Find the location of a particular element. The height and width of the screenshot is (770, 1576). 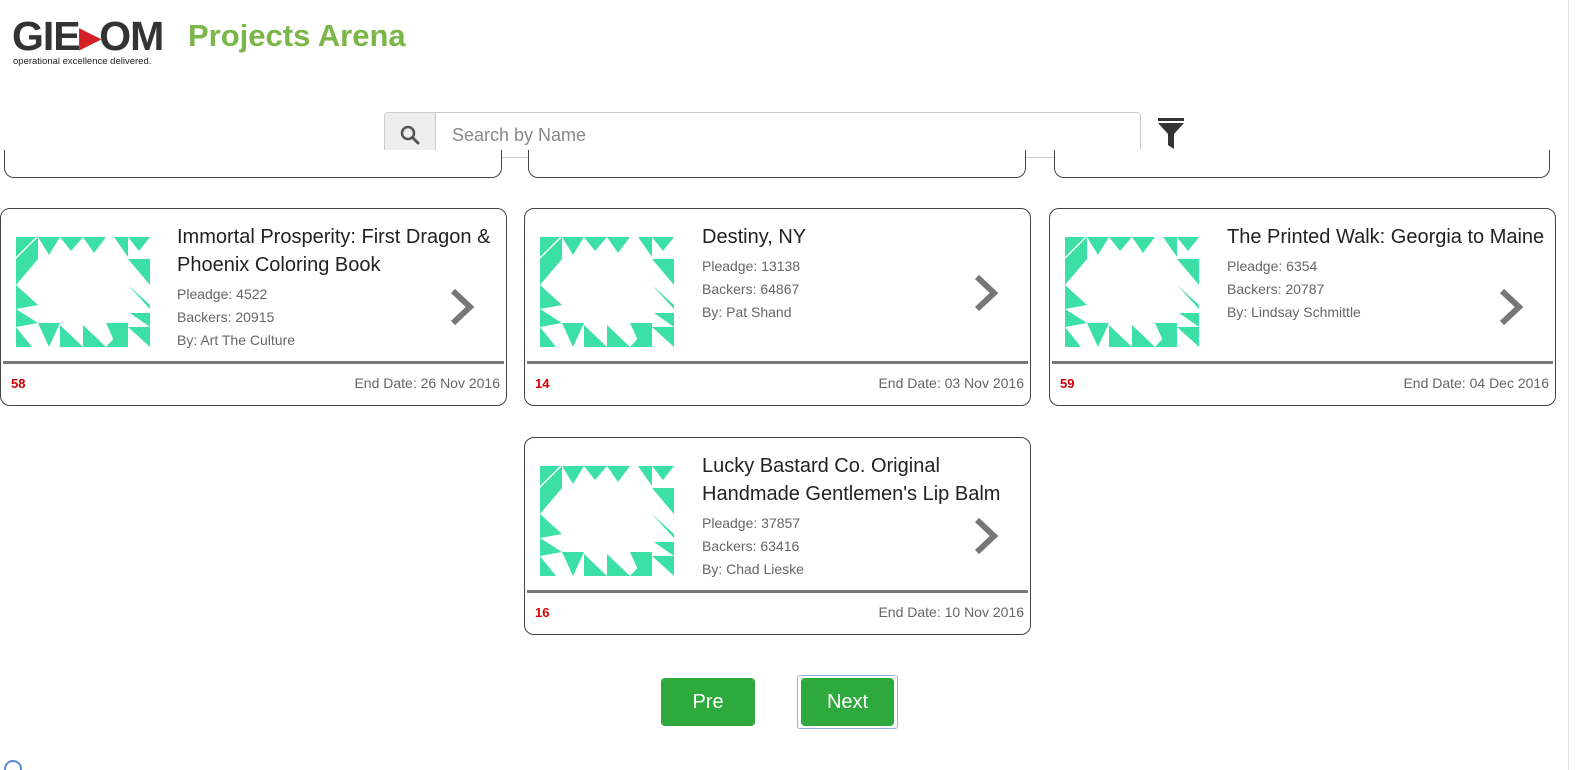

days-left: 59 is located at coordinates (1067, 383).